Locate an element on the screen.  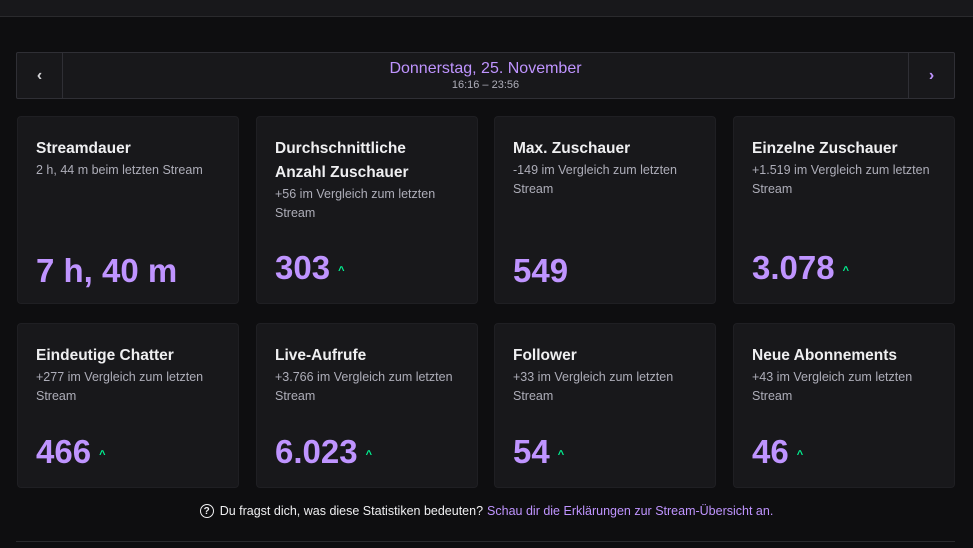
stat-title: Max. Zuschauer is located at coordinates (572, 148).